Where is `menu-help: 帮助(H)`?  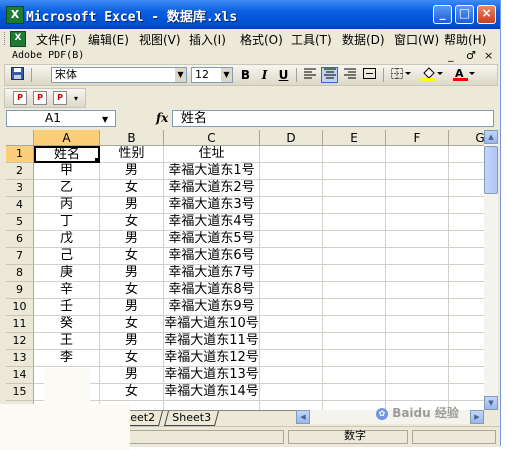 menu-help: 帮助(H) is located at coordinates (465, 39).